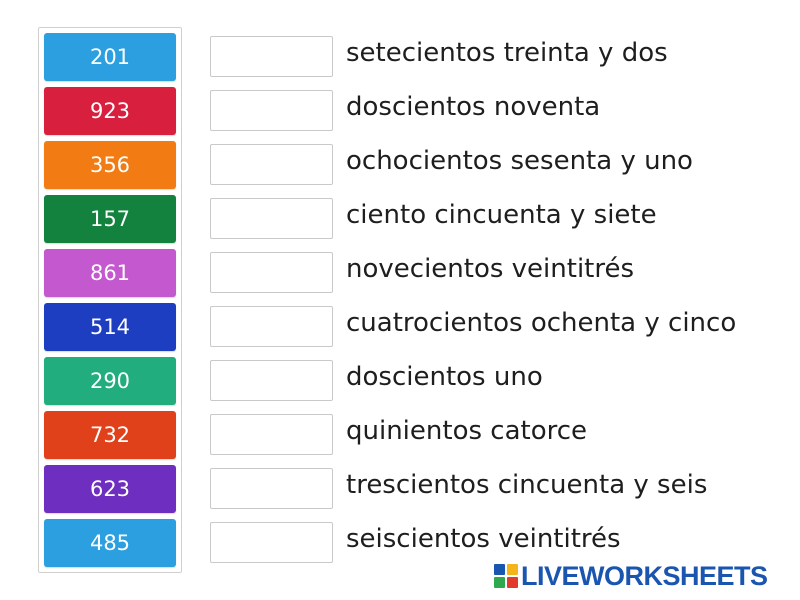 The width and height of the screenshot is (800, 600). Describe the element at coordinates (110, 219) in the screenshot. I see `number-tile: 157` at that location.